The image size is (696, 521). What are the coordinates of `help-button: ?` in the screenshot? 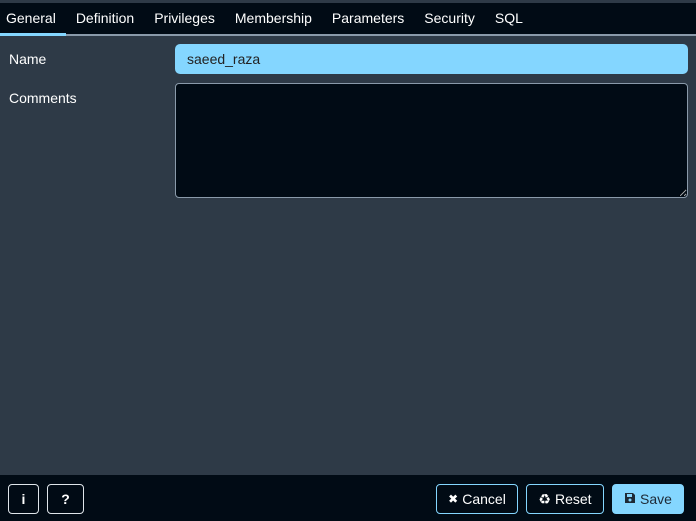 It's located at (65, 499).